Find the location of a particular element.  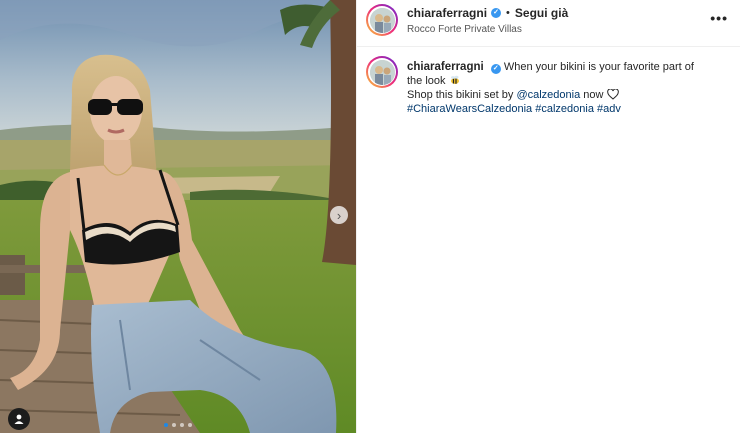

avatar is located at coordinates (382, 20).